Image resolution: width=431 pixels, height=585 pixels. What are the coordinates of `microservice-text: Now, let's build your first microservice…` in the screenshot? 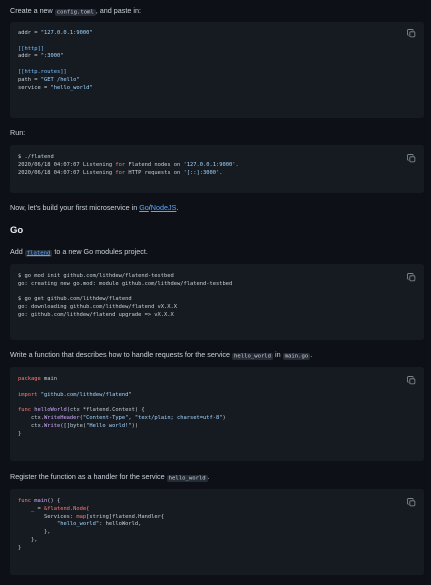 It's located at (94, 207).